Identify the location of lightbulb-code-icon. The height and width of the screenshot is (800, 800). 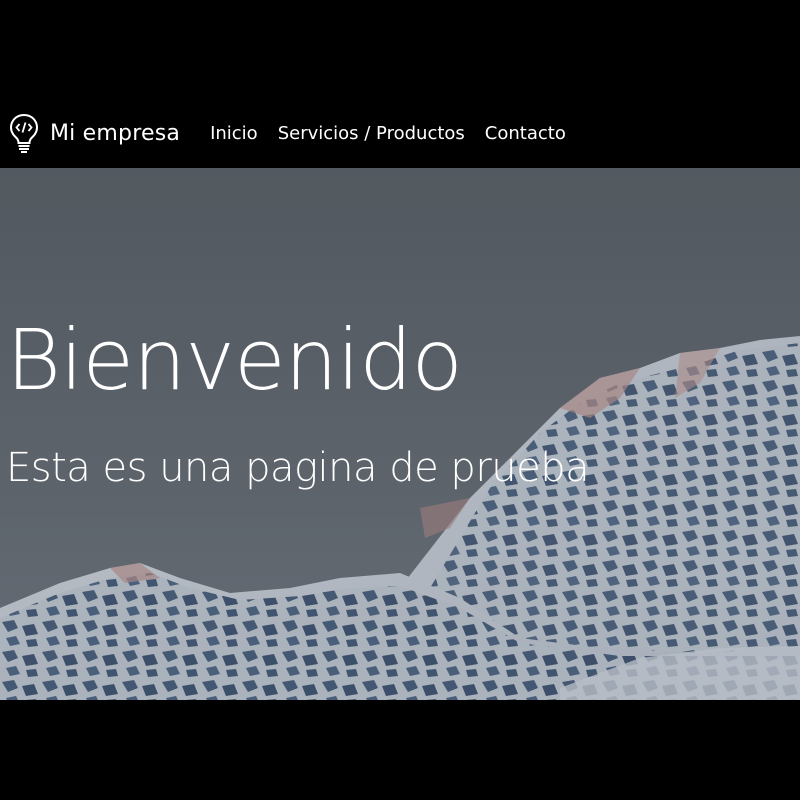
(24, 133).